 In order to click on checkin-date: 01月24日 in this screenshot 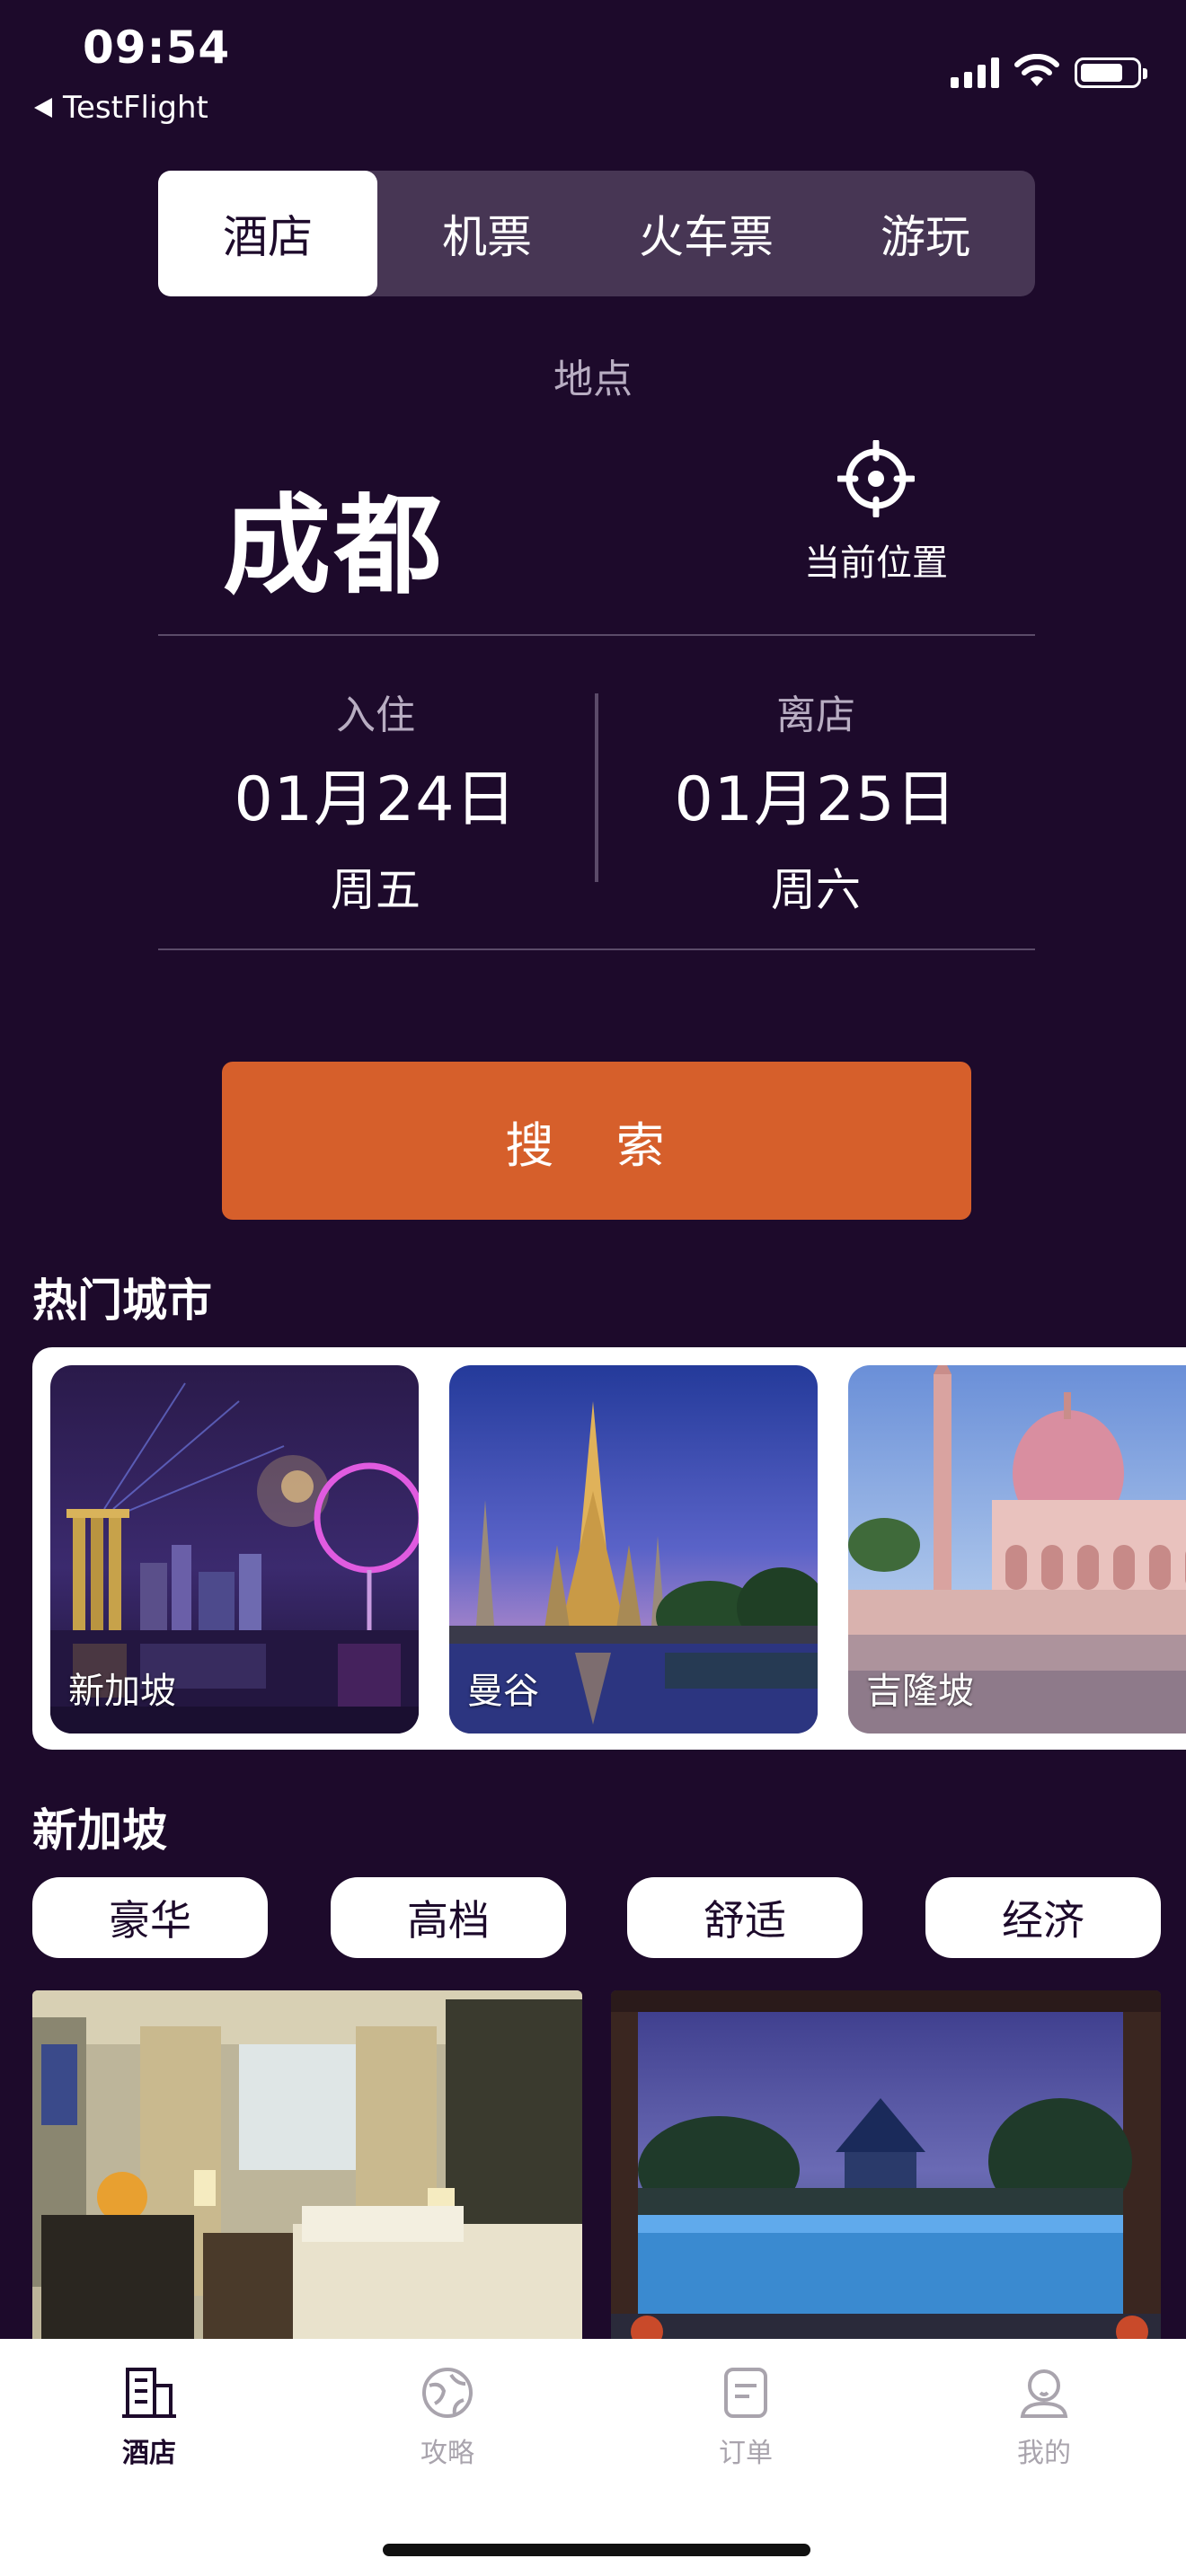, I will do `click(376, 799)`.